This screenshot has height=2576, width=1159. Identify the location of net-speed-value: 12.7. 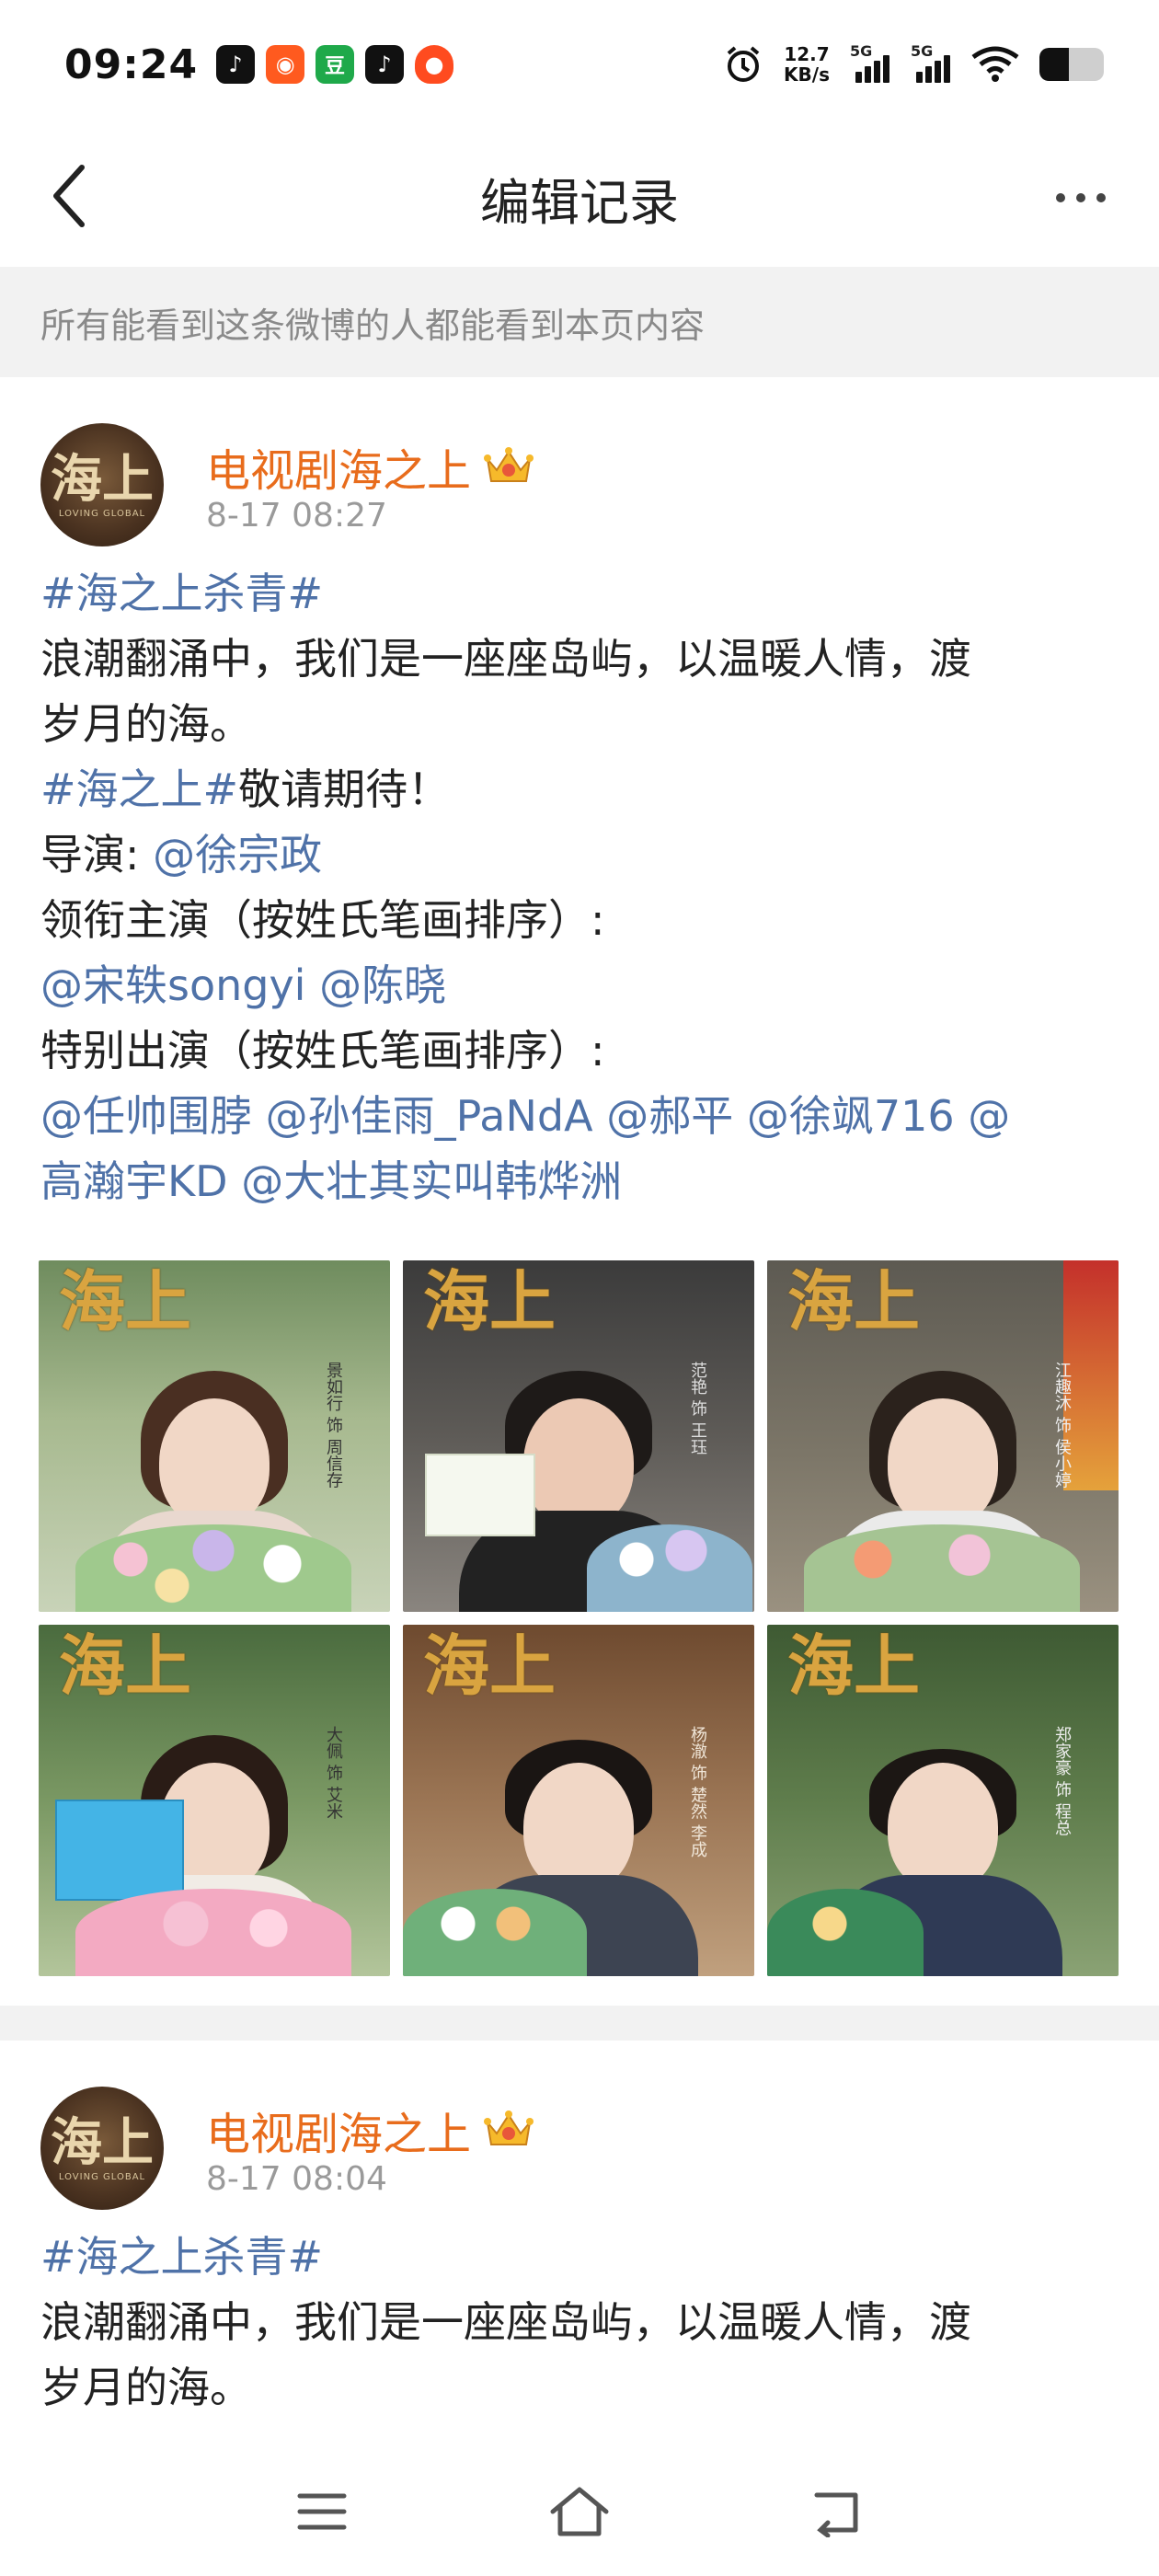
(807, 54).